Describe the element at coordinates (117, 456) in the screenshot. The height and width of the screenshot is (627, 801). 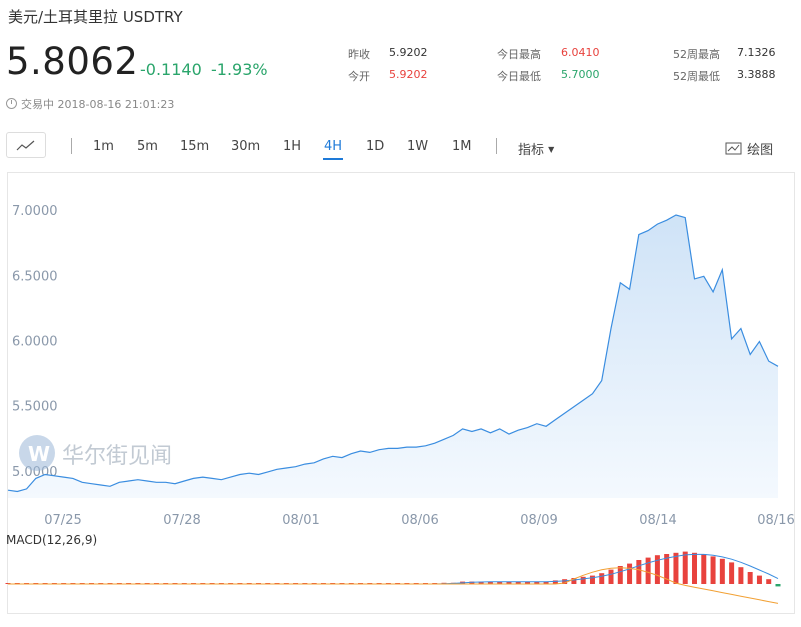
I see `watermark-text: 华尔街见闻` at that location.